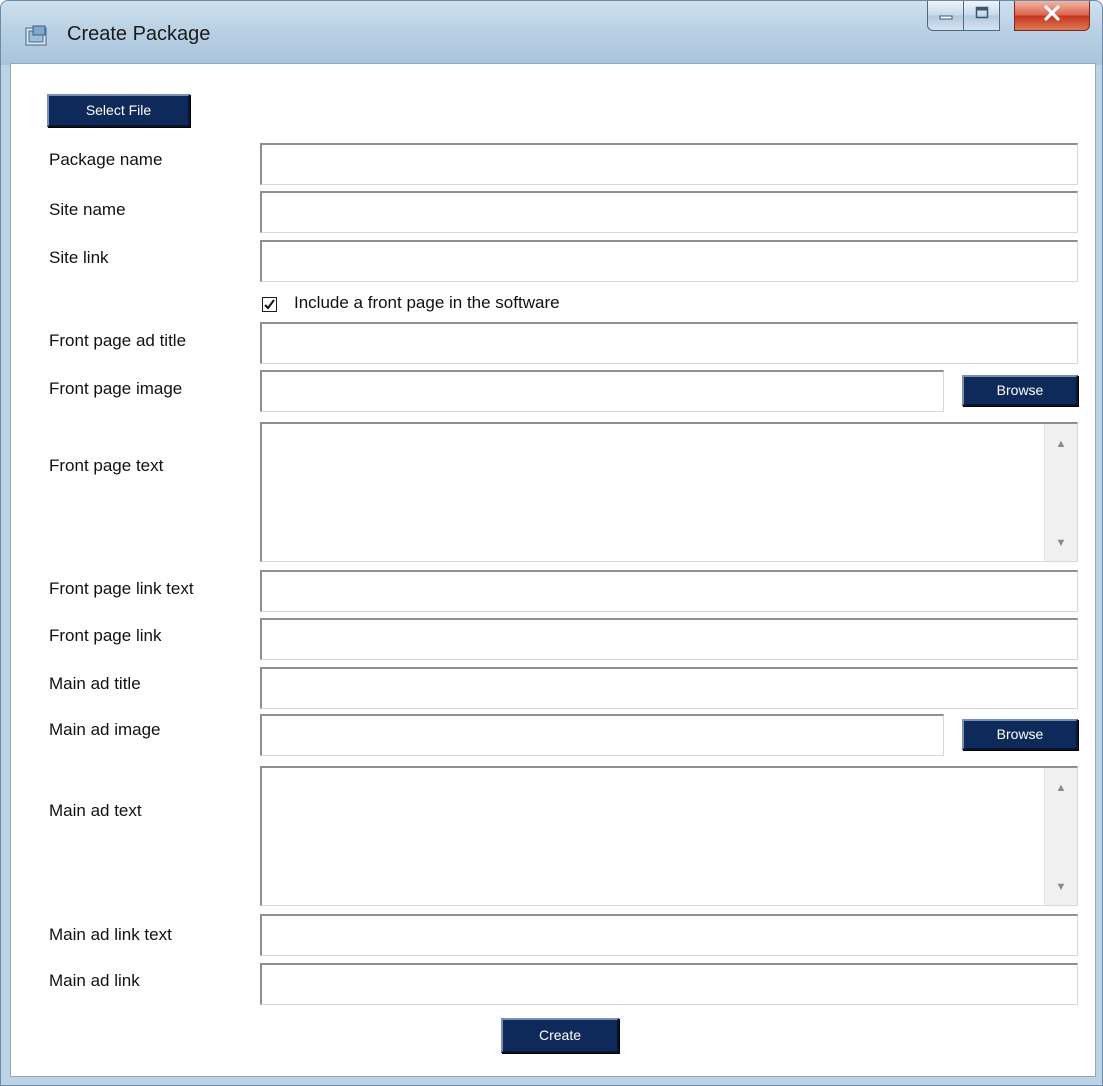 This screenshot has height=1086, width=1103. I want to click on checkmark-icon, so click(269, 304).